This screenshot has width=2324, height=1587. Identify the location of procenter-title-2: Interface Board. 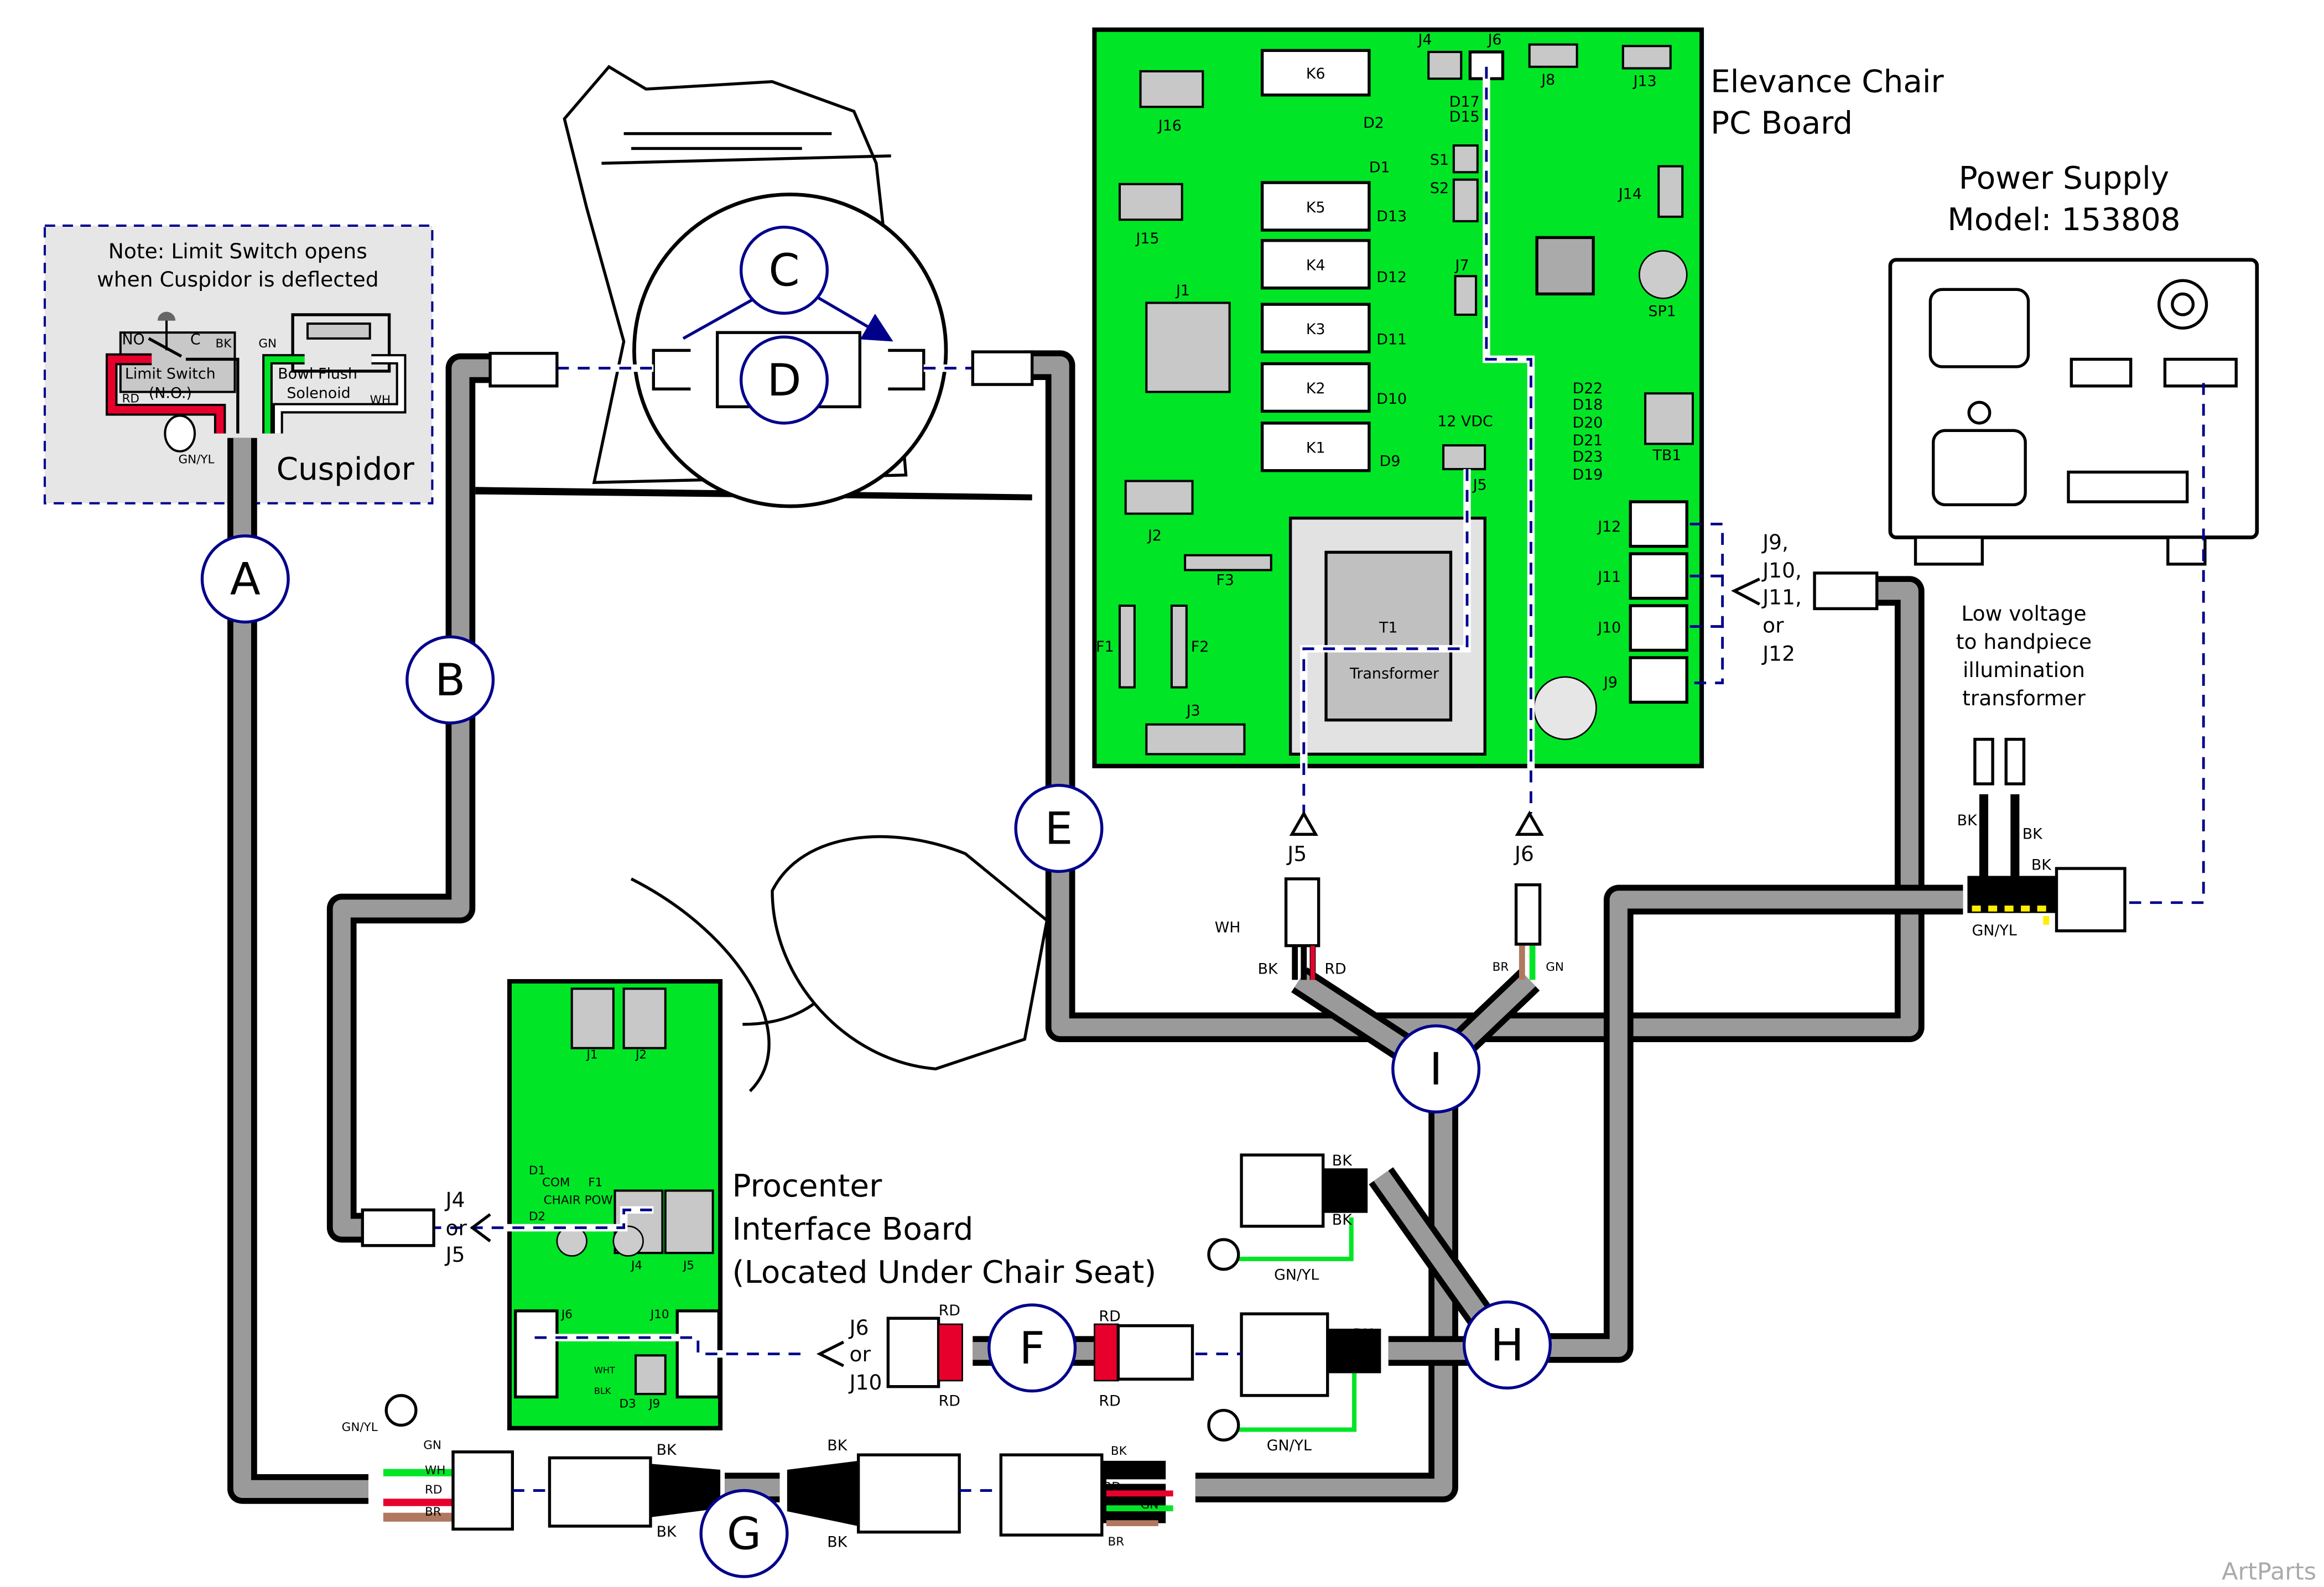
(853, 1229).